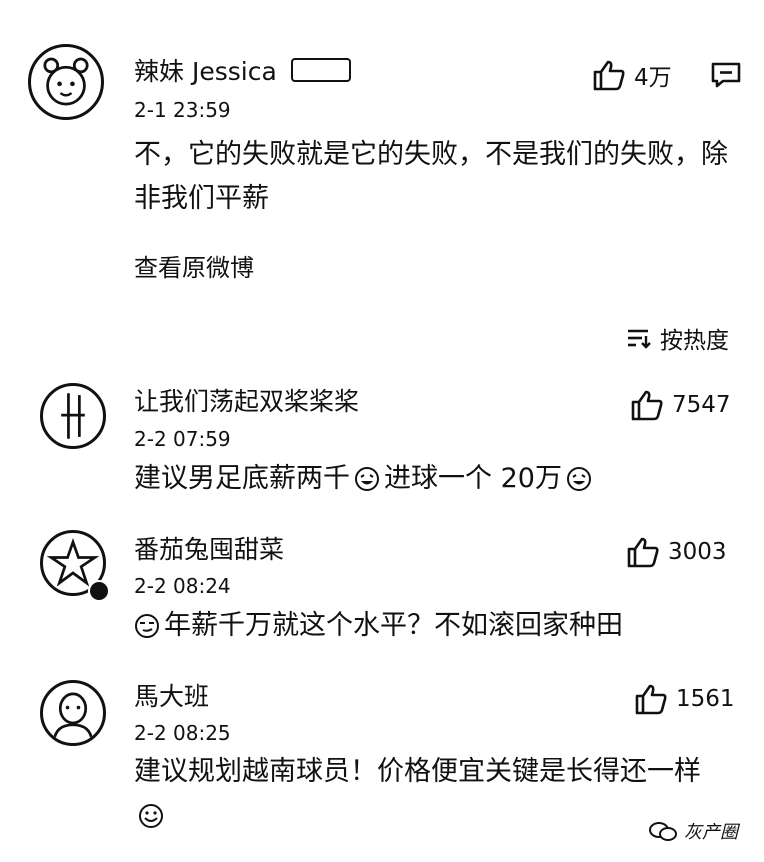 This screenshot has width=764, height=862. I want to click on reply-button, so click(726, 75).